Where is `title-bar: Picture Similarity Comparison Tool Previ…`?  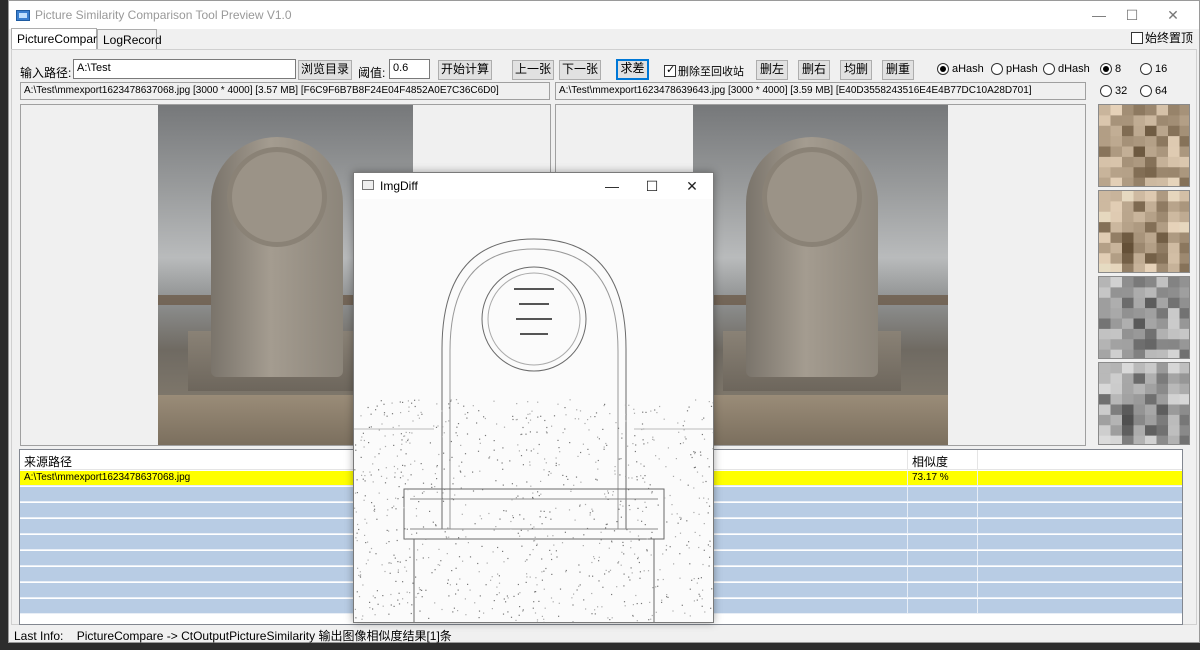
title-bar: Picture Similarity Comparison Tool Previ… is located at coordinates (604, 15).